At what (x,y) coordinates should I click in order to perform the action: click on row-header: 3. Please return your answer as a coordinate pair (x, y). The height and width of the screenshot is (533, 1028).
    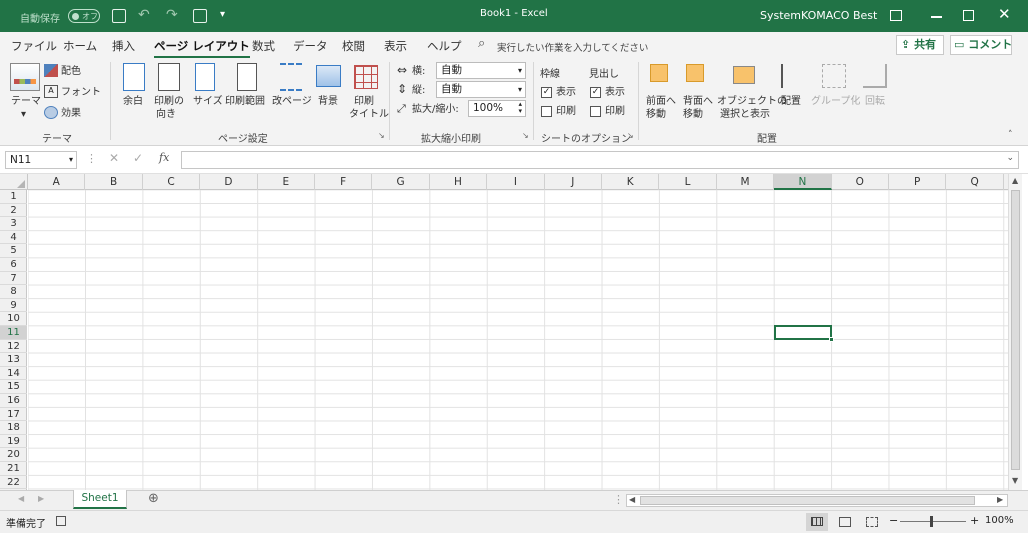
    Looking at the image, I should click on (13, 224).